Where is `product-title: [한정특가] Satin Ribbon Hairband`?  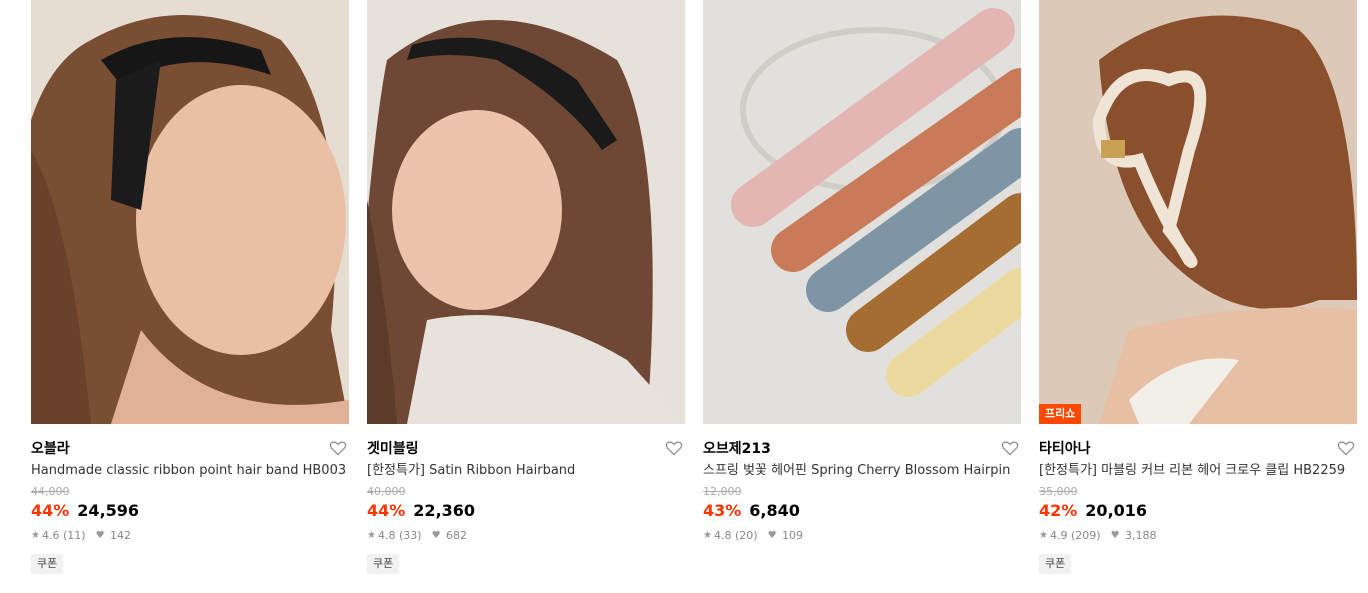 product-title: [한정특가] Satin Ribbon Hairband is located at coordinates (526, 471).